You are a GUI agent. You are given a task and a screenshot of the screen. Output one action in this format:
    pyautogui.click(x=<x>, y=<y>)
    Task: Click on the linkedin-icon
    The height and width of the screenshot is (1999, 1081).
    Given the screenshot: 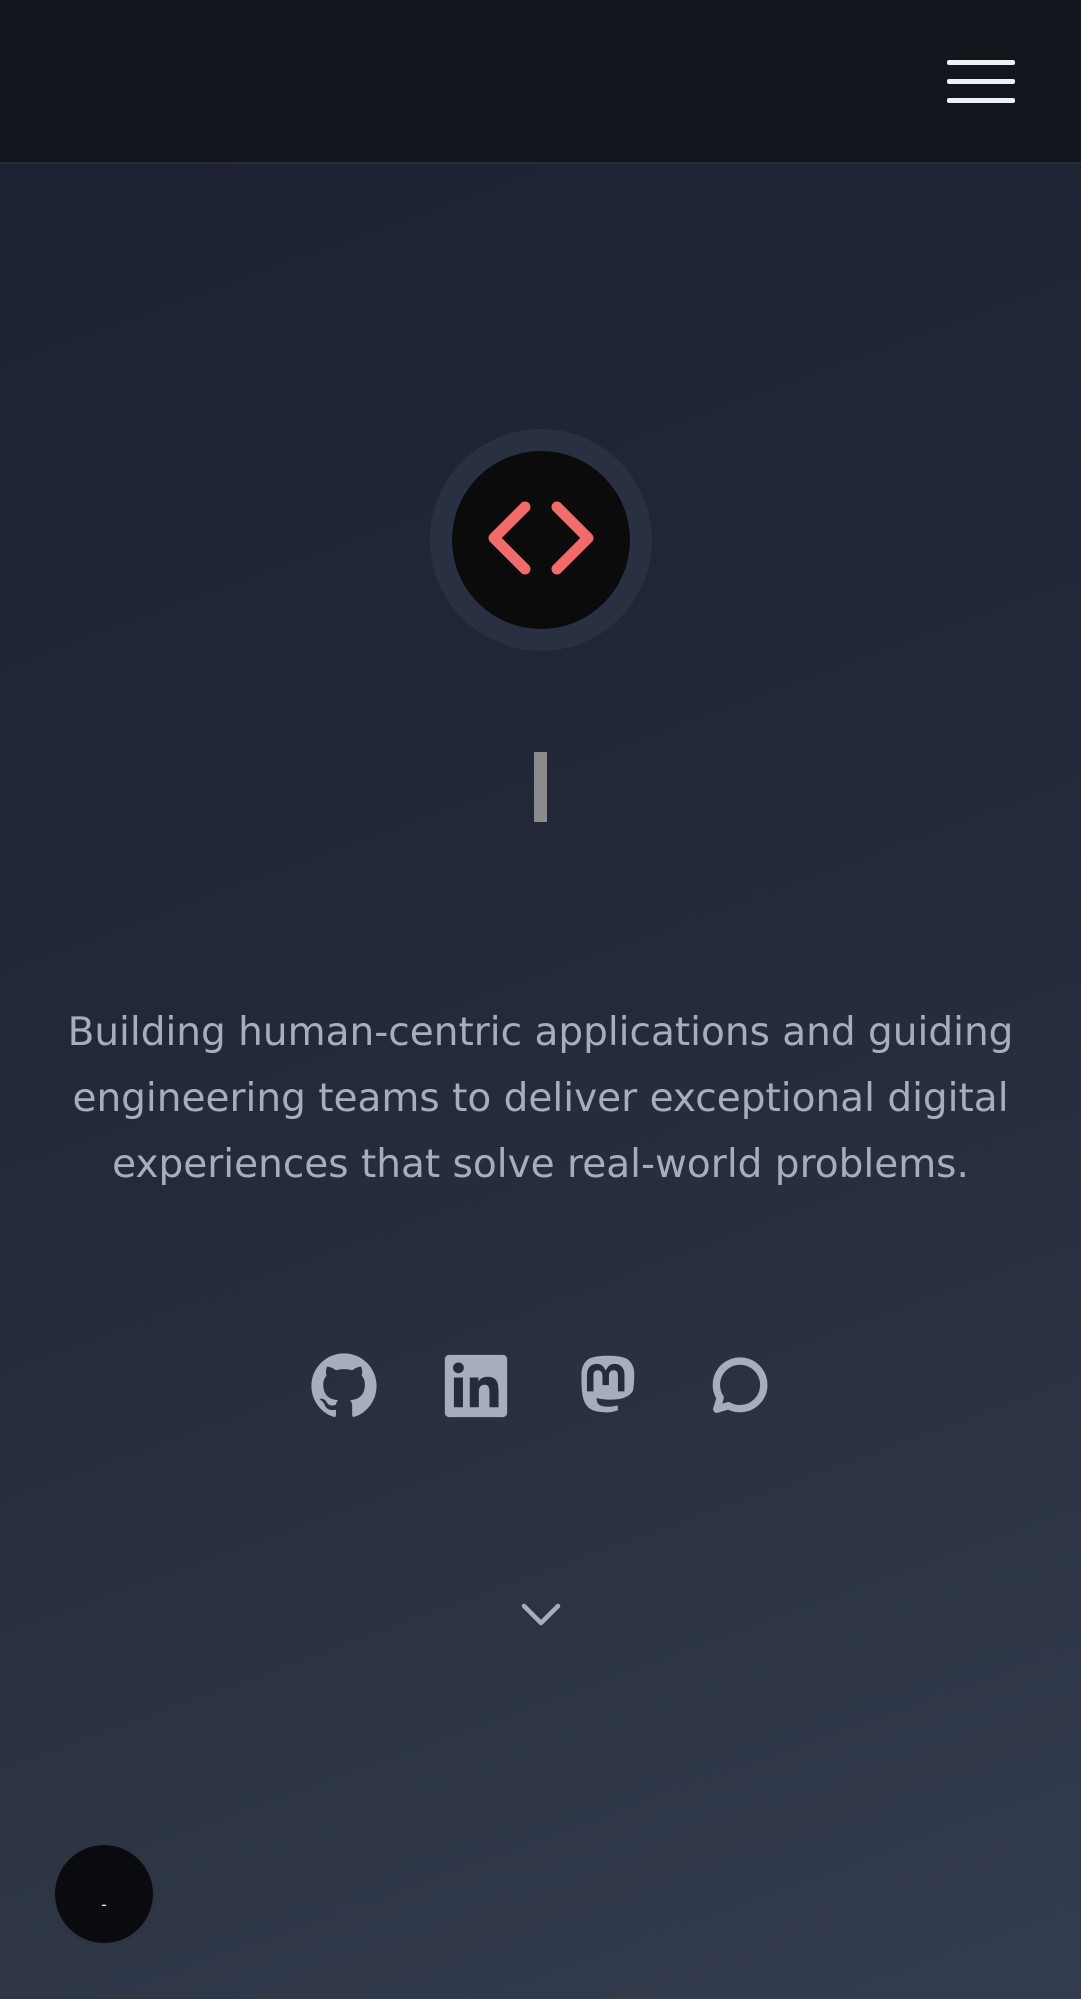 What is the action you would take?
    pyautogui.click(x=476, y=1386)
    